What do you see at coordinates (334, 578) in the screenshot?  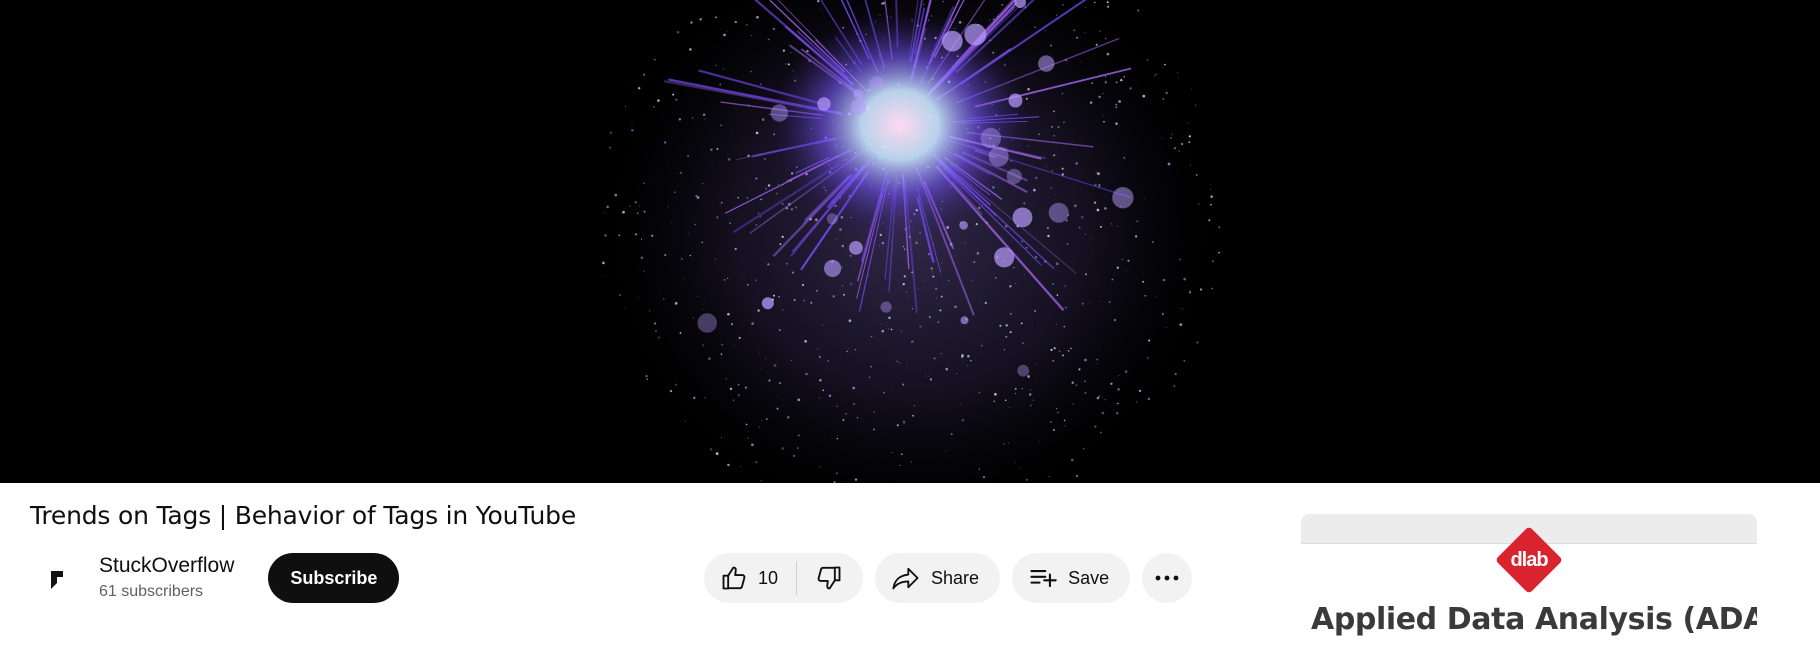 I see `subscribe-button: Subscribe` at bounding box center [334, 578].